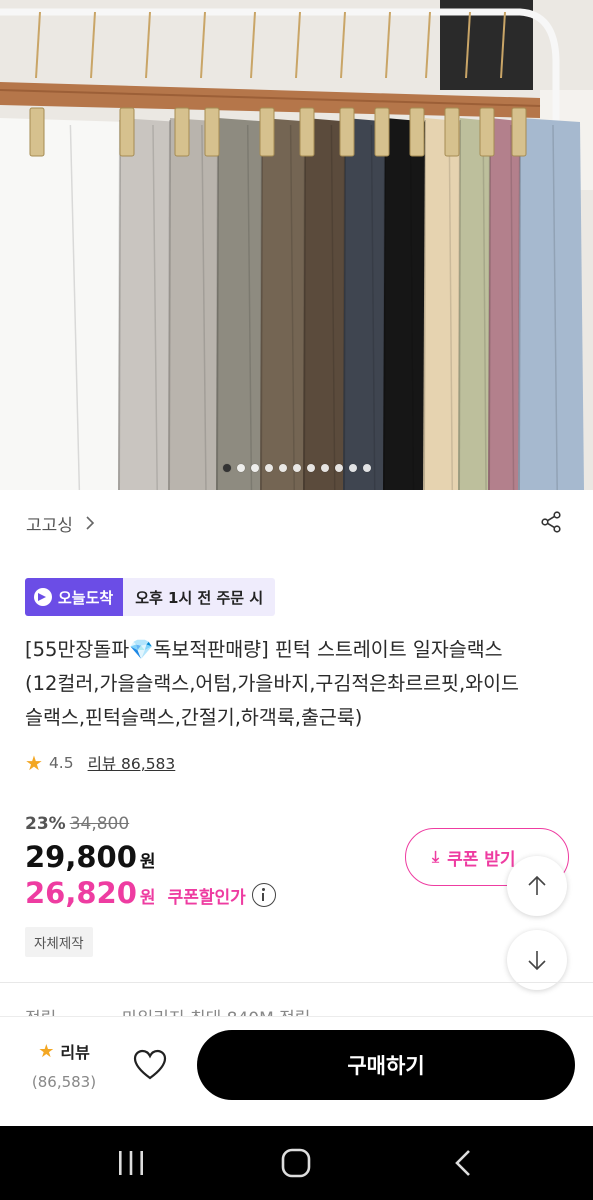  I want to click on title-line: [55만장돌파💎독보적판매량] 핀턱 스트레이트 일자슬랙스, so click(264, 649).